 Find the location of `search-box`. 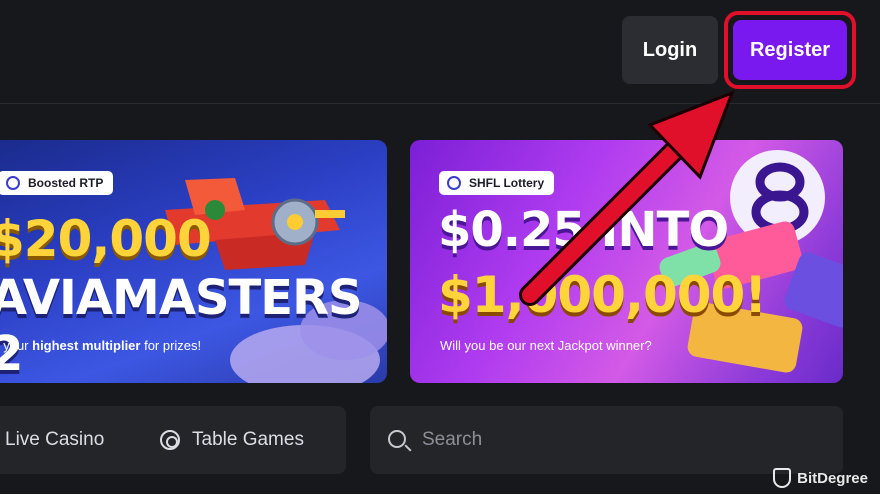

search-box is located at coordinates (606, 440).